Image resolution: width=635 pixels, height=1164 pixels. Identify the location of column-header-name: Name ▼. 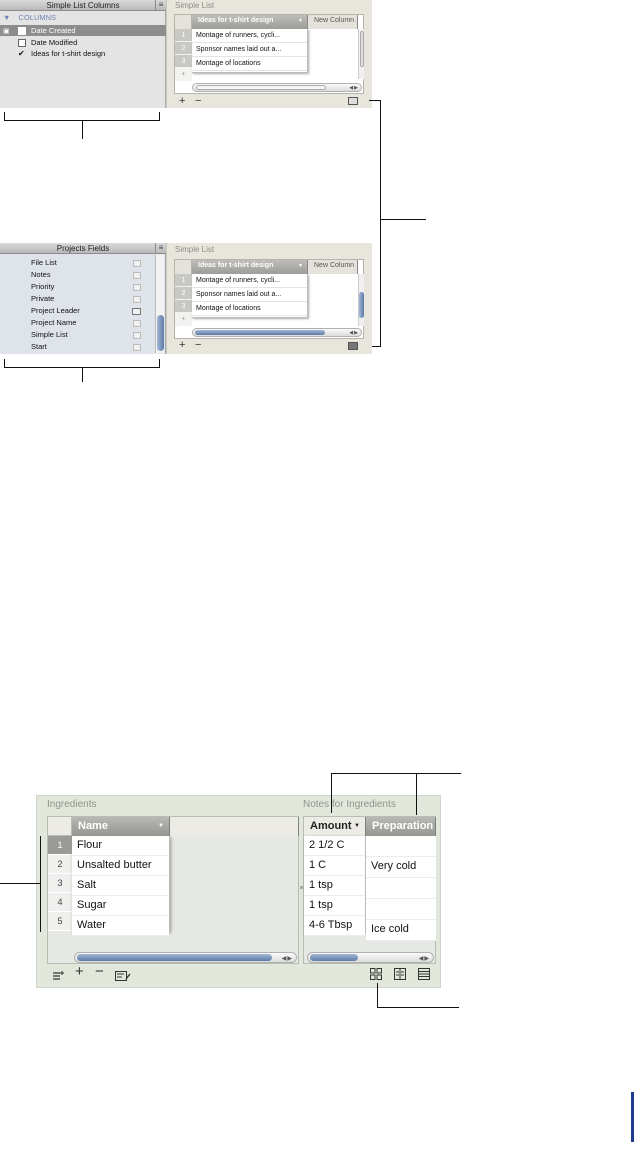
(121, 826).